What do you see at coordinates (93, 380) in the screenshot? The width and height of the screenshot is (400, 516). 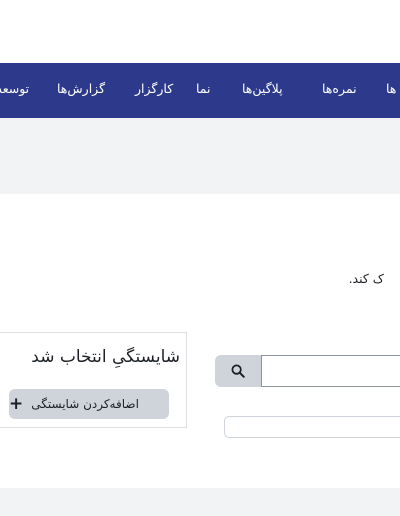 I see `selected-competency-card: شایستگیِ انتخاب شد اضافه‌کردن شایستگی +` at bounding box center [93, 380].